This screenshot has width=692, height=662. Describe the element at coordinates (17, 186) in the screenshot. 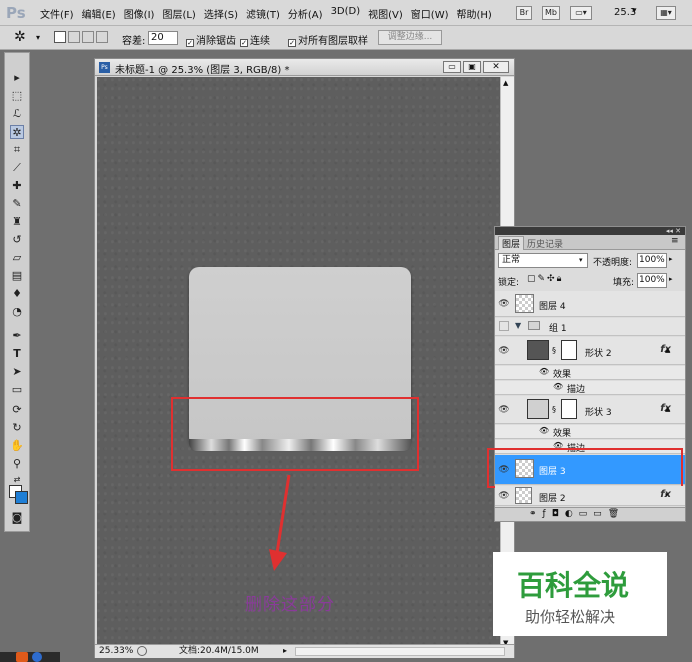

I see `healing-brush-tool-icon: ✚` at that location.